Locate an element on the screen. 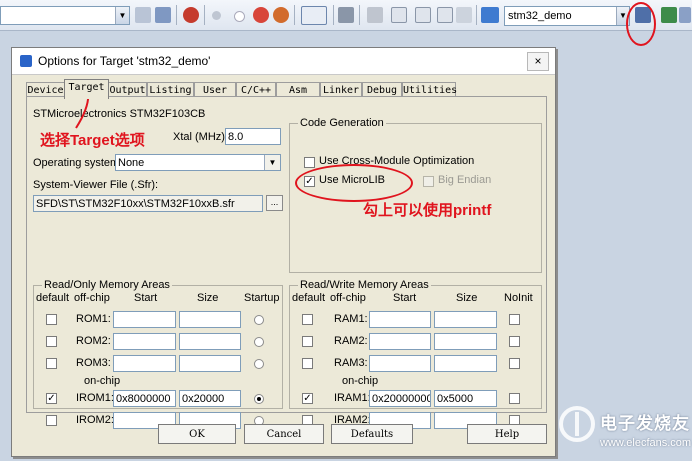  watermark-brand: 电子发烧友 is located at coordinates (645, 423).